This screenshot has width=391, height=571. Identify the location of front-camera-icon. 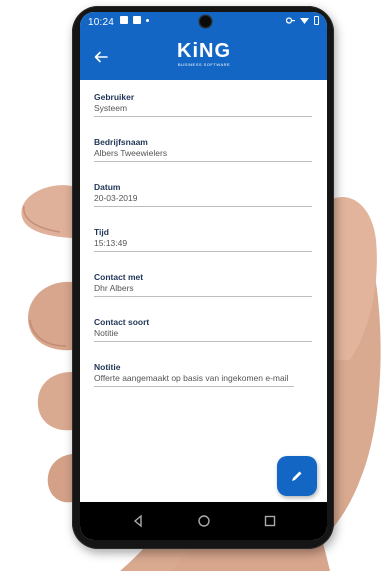
(205, 21).